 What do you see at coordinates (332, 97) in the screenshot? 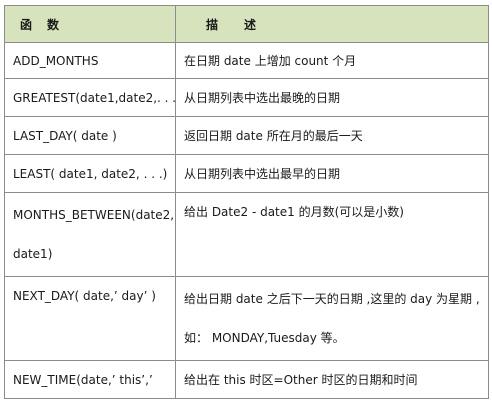
I see `description-cell: 从日期列表中选出最晚的日期` at bounding box center [332, 97].